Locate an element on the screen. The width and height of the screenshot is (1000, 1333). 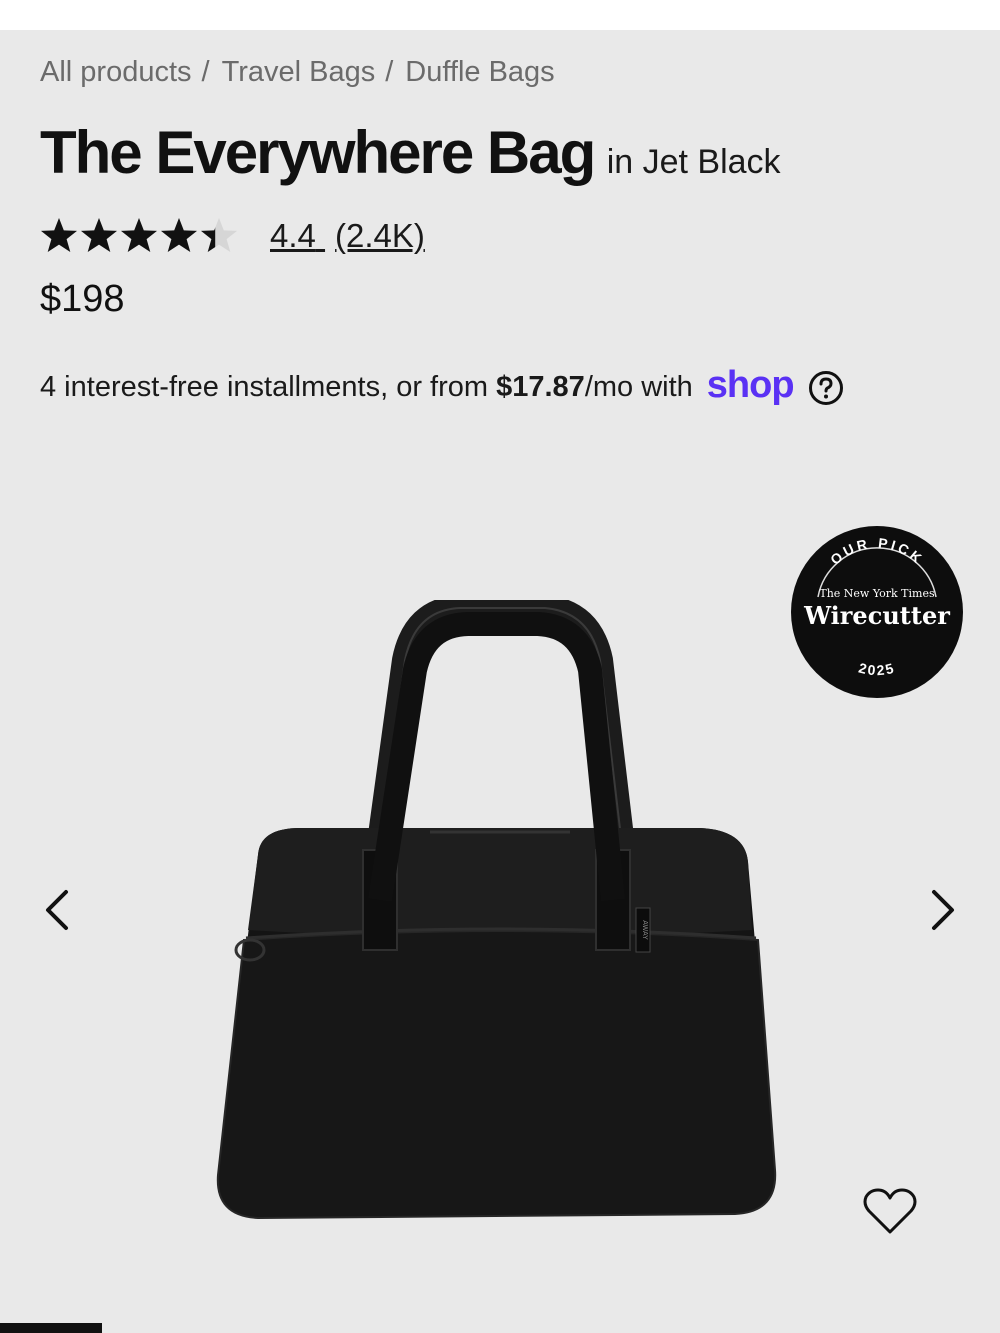
bag-logo: AWAY is located at coordinates (644, 930).